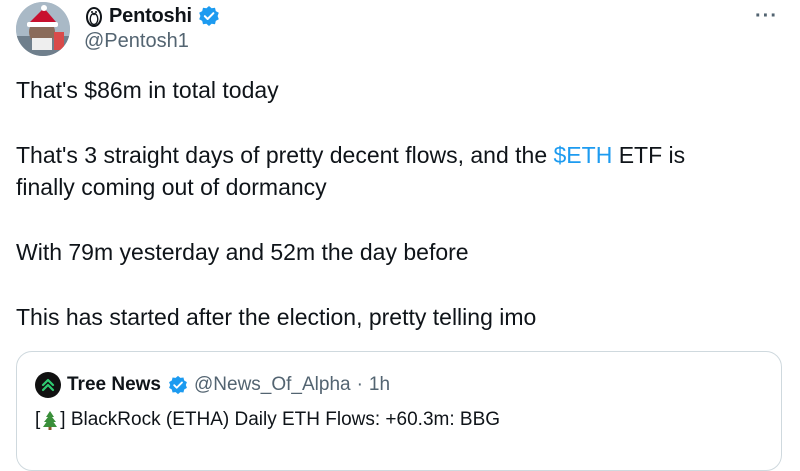 The image size is (800, 471). I want to click on author-handle: @Pentosh1, so click(136, 41).